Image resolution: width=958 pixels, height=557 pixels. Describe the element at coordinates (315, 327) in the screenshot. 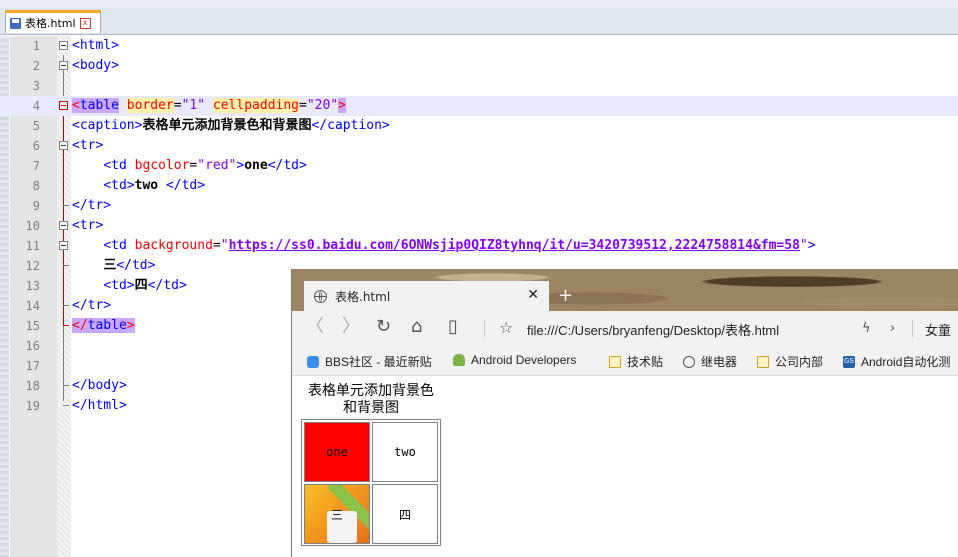

I see `back-icon: 〈` at that location.